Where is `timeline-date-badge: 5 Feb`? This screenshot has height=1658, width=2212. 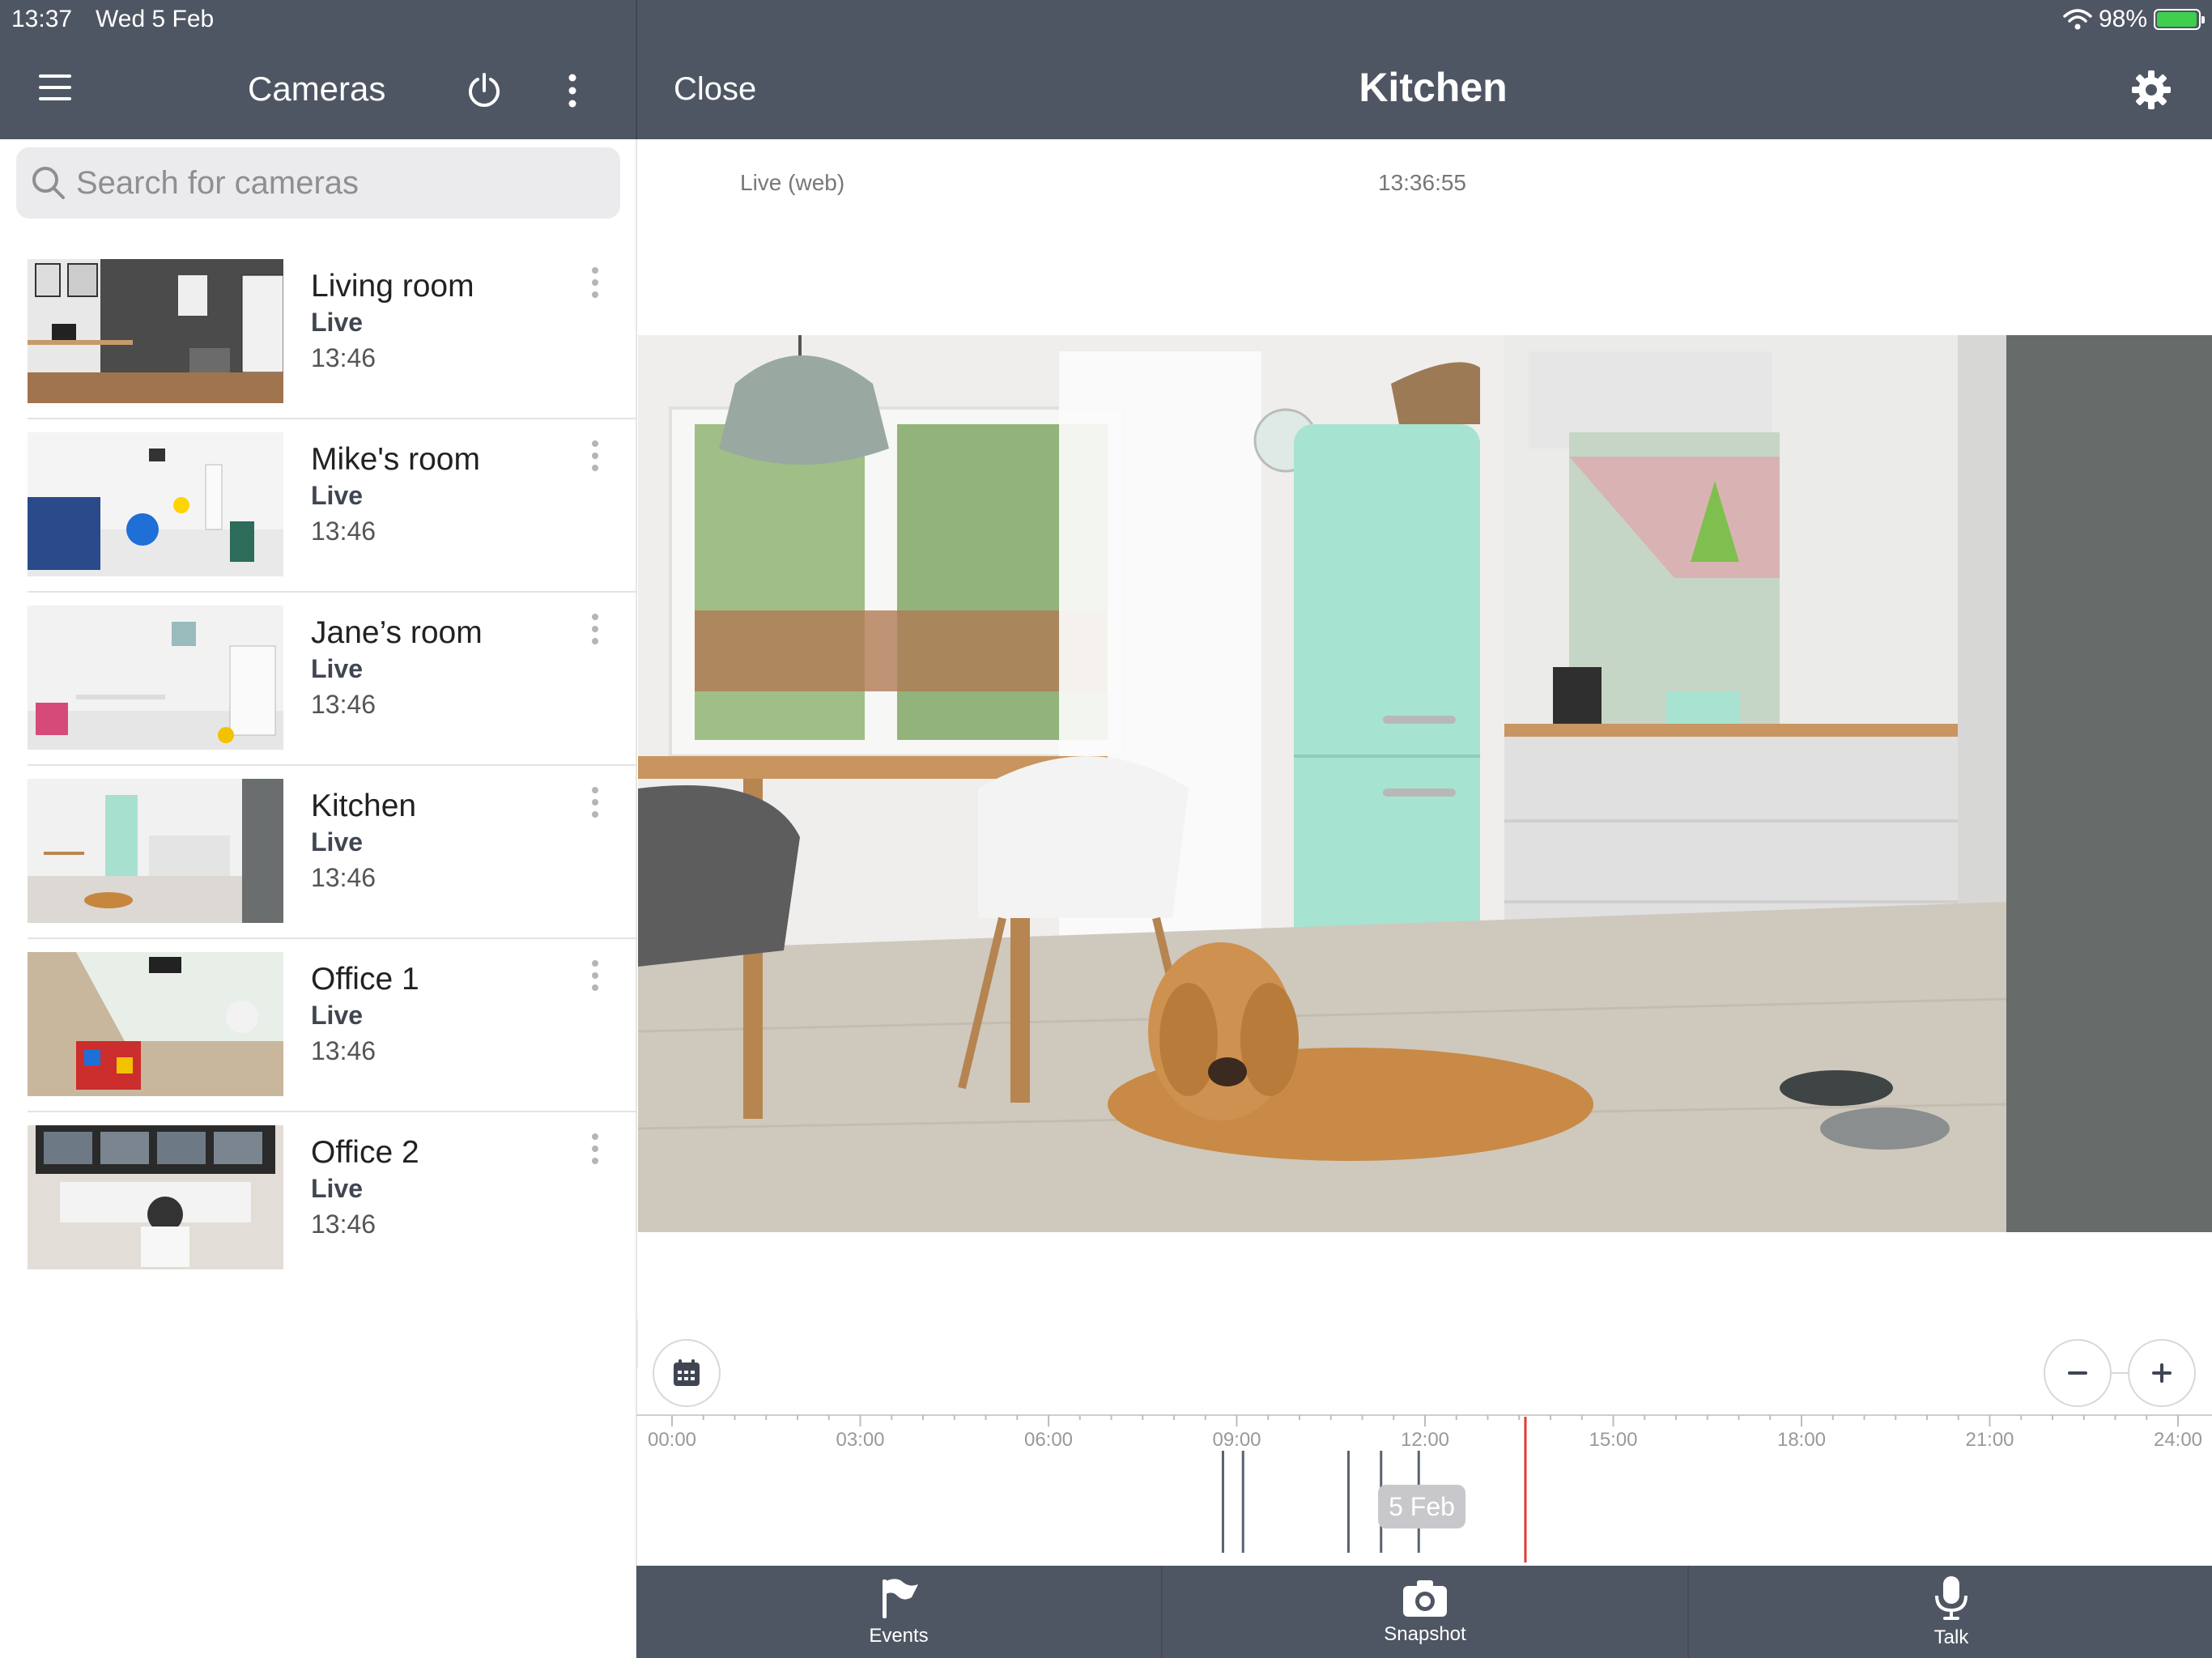 timeline-date-badge: 5 Feb is located at coordinates (1422, 1506).